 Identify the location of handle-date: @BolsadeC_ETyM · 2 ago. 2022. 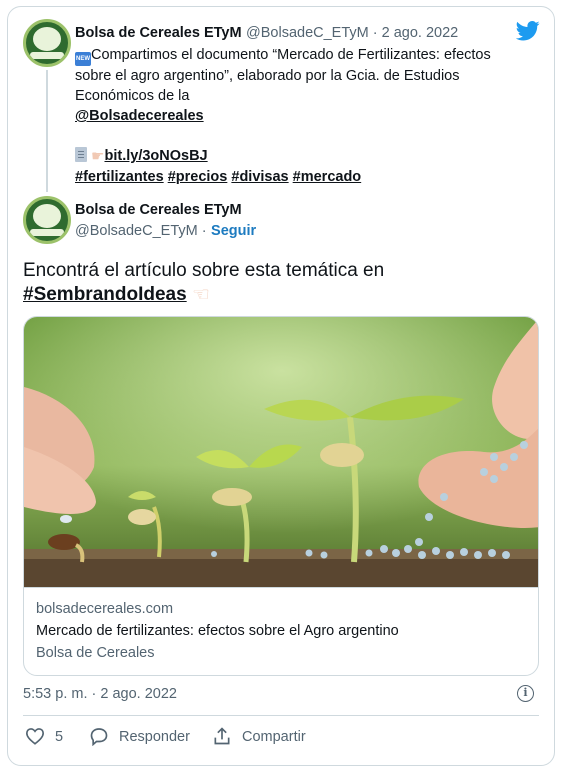
(352, 33).